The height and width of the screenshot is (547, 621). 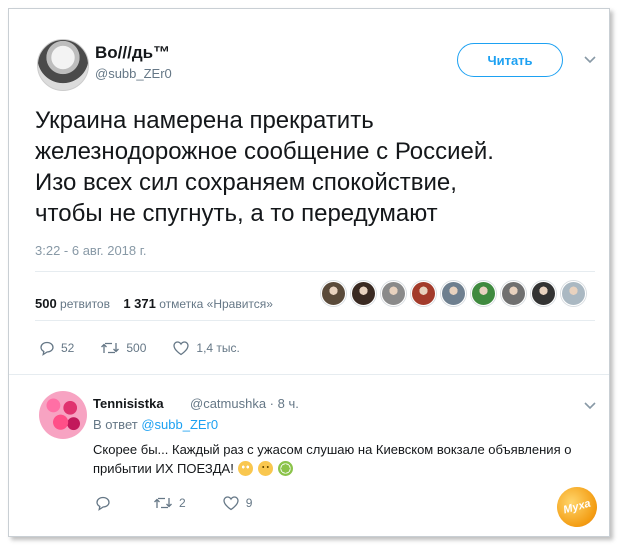 I want to click on author-handle: @subb_ZEr0, so click(x=133, y=73).